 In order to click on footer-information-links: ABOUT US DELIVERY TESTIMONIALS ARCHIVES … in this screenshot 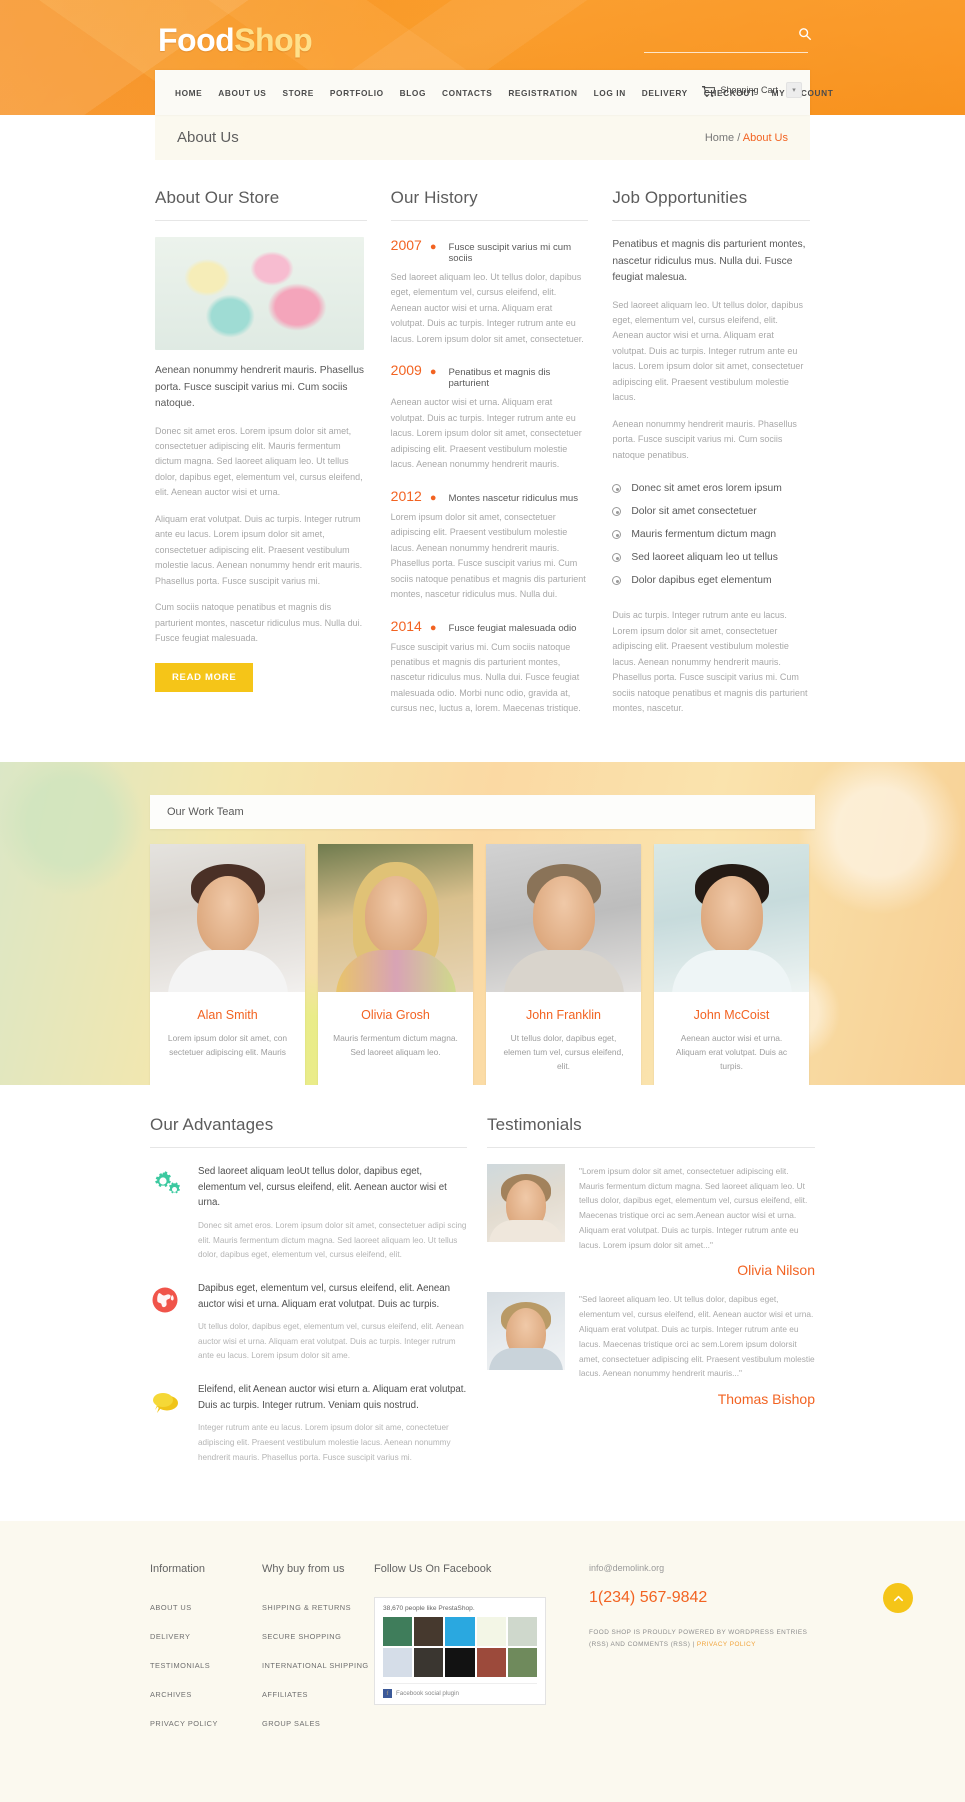, I will do `click(206, 1664)`.